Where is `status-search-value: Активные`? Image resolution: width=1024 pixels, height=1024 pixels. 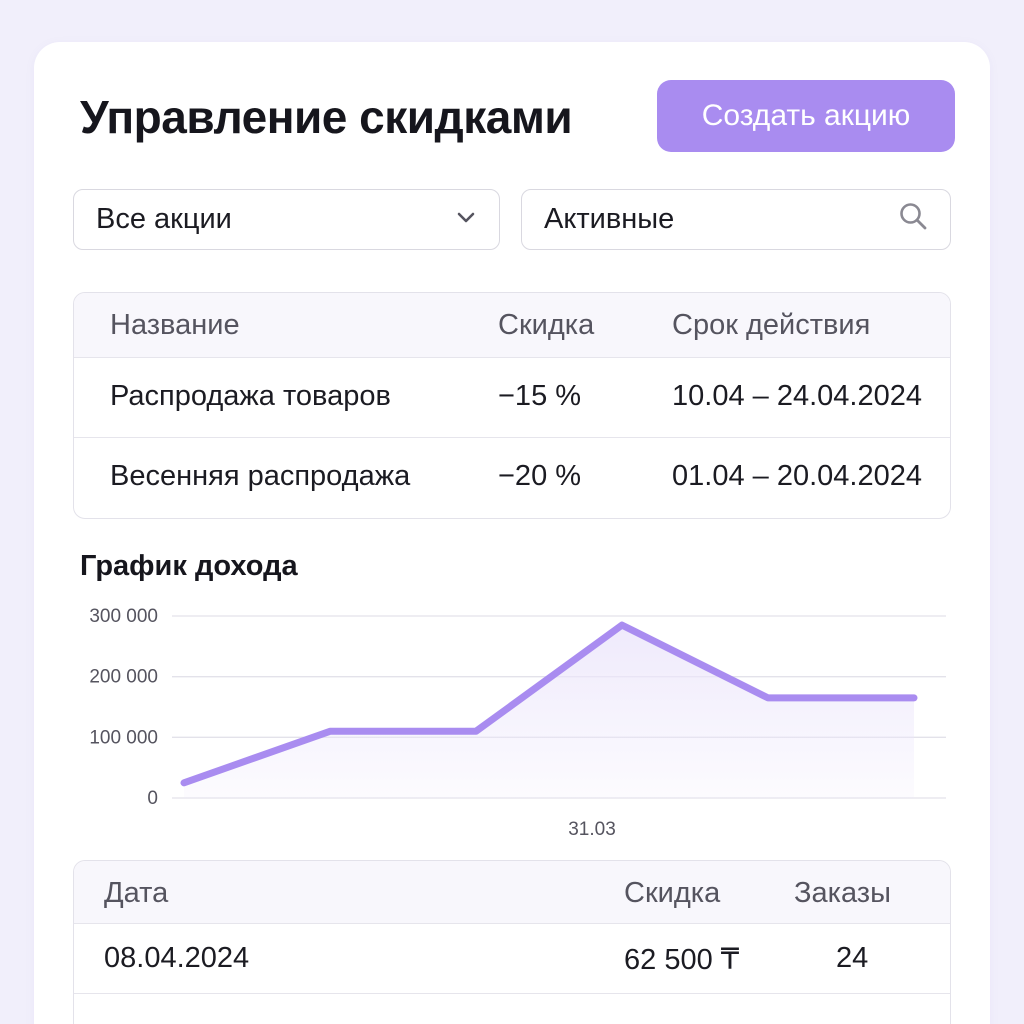
status-search-value: Активные is located at coordinates (609, 219).